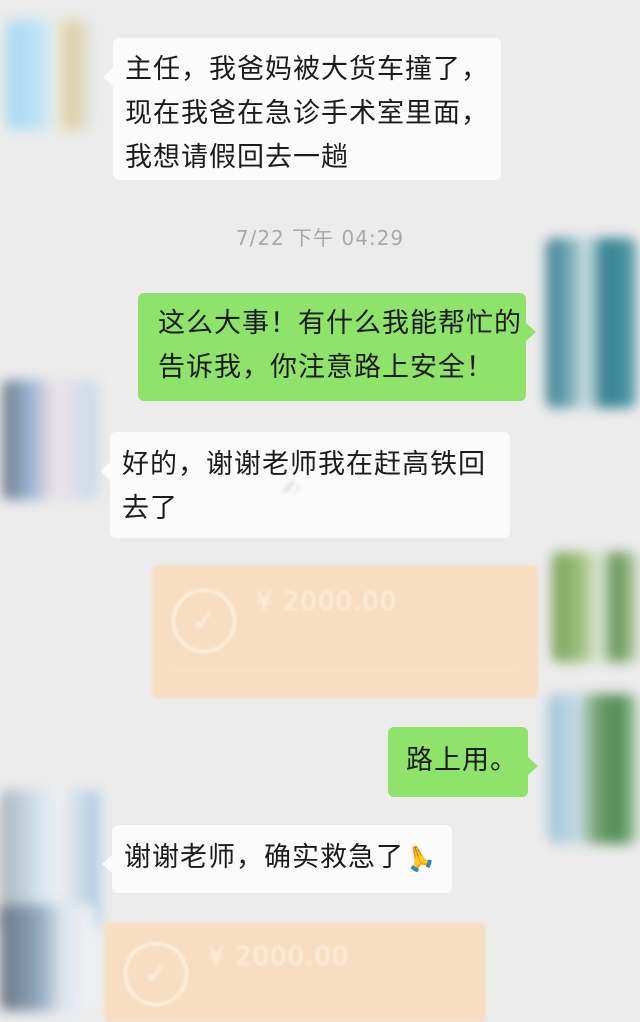 Image resolution: width=640 pixels, height=1022 pixels. I want to click on outgoing-message-bubble: 这么大事！有什么我能帮忙的 告诉我，你注意路上安全！, so click(337, 347).